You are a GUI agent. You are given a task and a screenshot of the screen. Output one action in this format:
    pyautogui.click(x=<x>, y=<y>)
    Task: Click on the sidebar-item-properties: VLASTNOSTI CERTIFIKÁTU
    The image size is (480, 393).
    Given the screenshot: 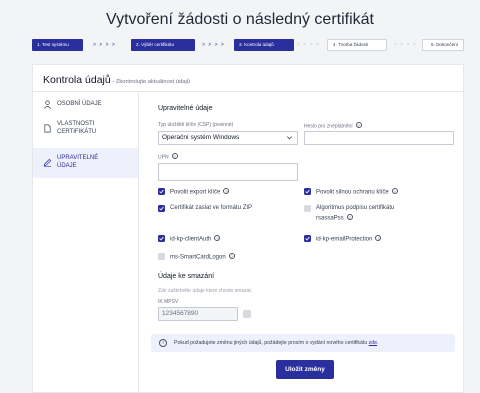 What is the action you would take?
    pyautogui.click(x=85, y=129)
    